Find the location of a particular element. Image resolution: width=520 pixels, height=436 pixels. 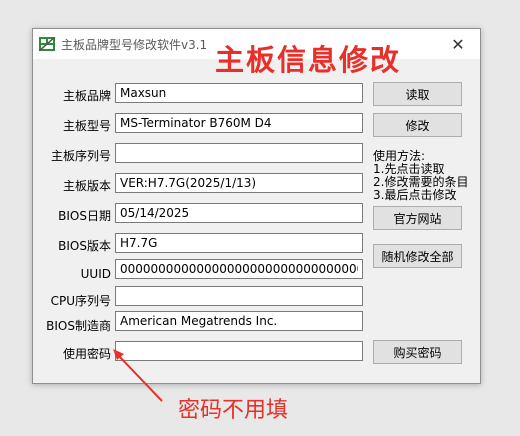

password-annotation: 密码不用填 is located at coordinates (233, 410).